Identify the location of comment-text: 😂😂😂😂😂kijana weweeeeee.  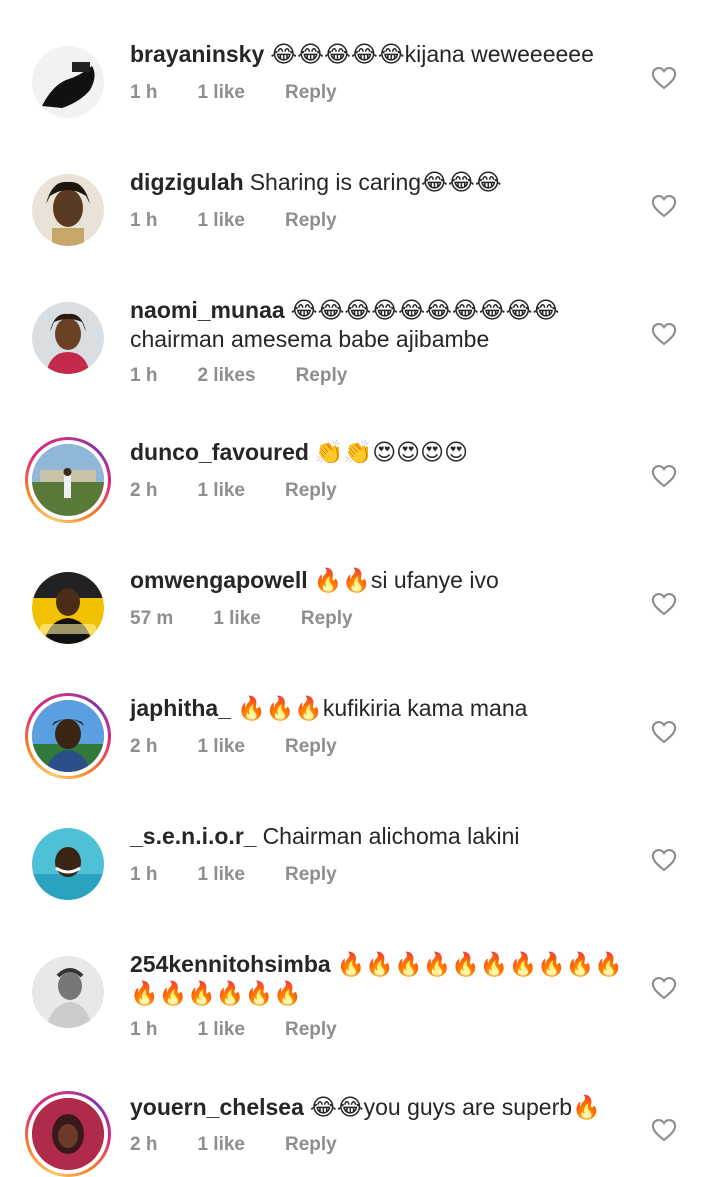
(432, 54).